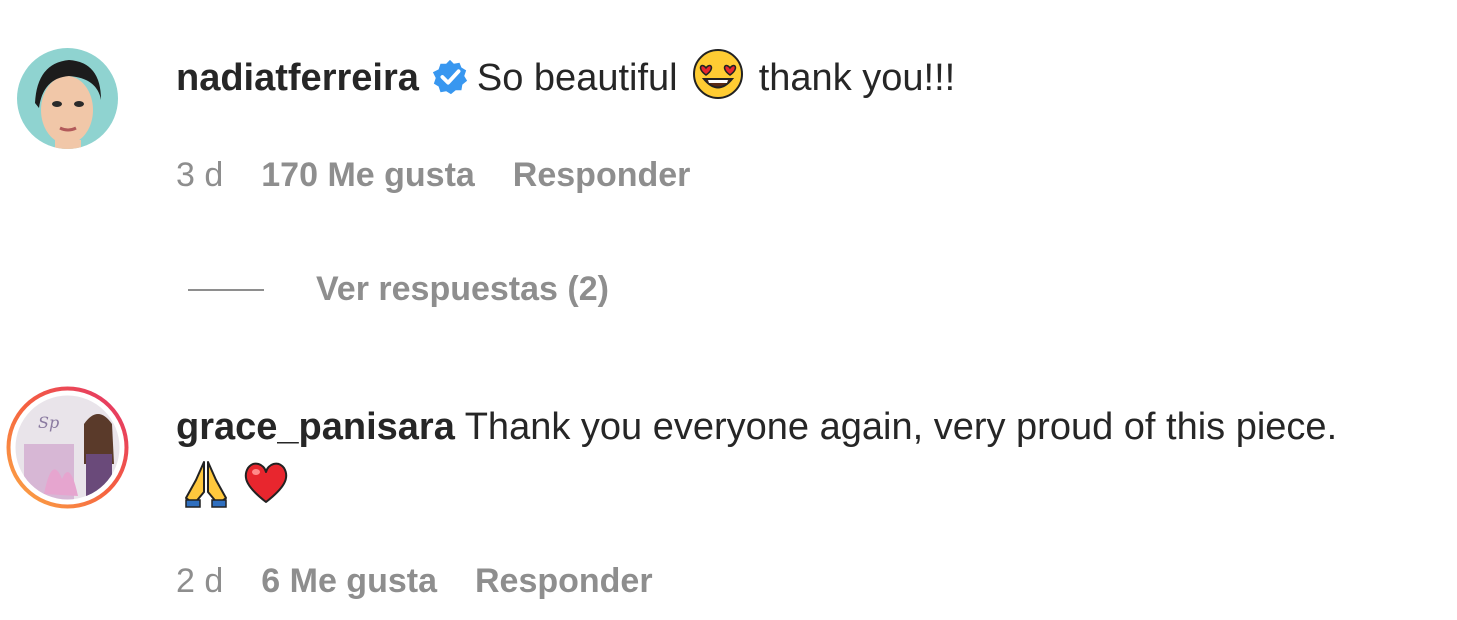 The width and height of the screenshot is (1457, 620). I want to click on comment-body-part-2: thank you!!!, so click(857, 78).